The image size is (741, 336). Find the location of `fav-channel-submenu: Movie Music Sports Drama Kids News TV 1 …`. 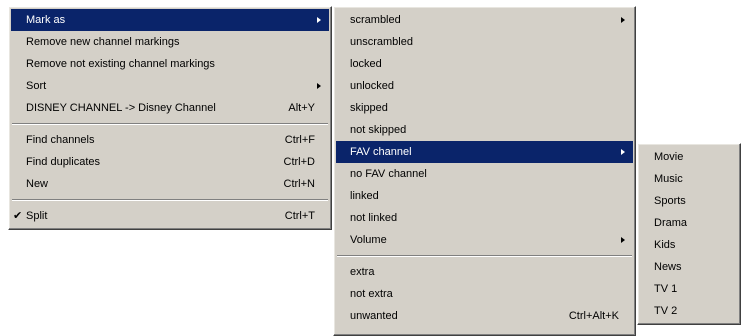

fav-channel-submenu: Movie Music Sports Drama Kids News TV 1 … is located at coordinates (689, 234).